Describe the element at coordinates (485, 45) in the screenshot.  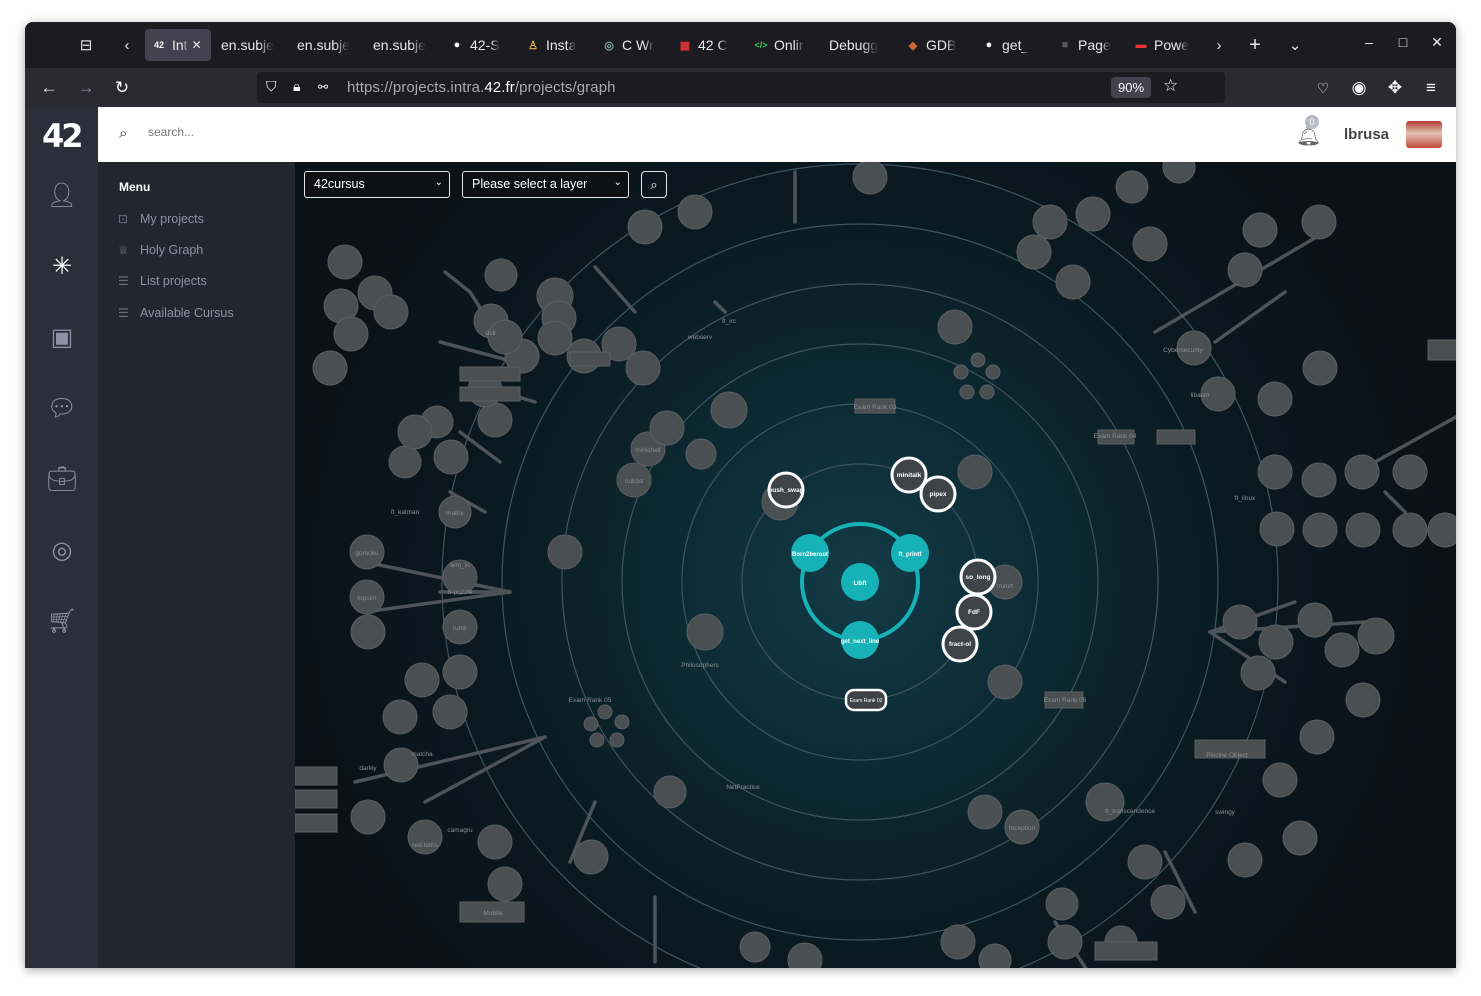
I see `browser-tab: ● 42-S` at that location.